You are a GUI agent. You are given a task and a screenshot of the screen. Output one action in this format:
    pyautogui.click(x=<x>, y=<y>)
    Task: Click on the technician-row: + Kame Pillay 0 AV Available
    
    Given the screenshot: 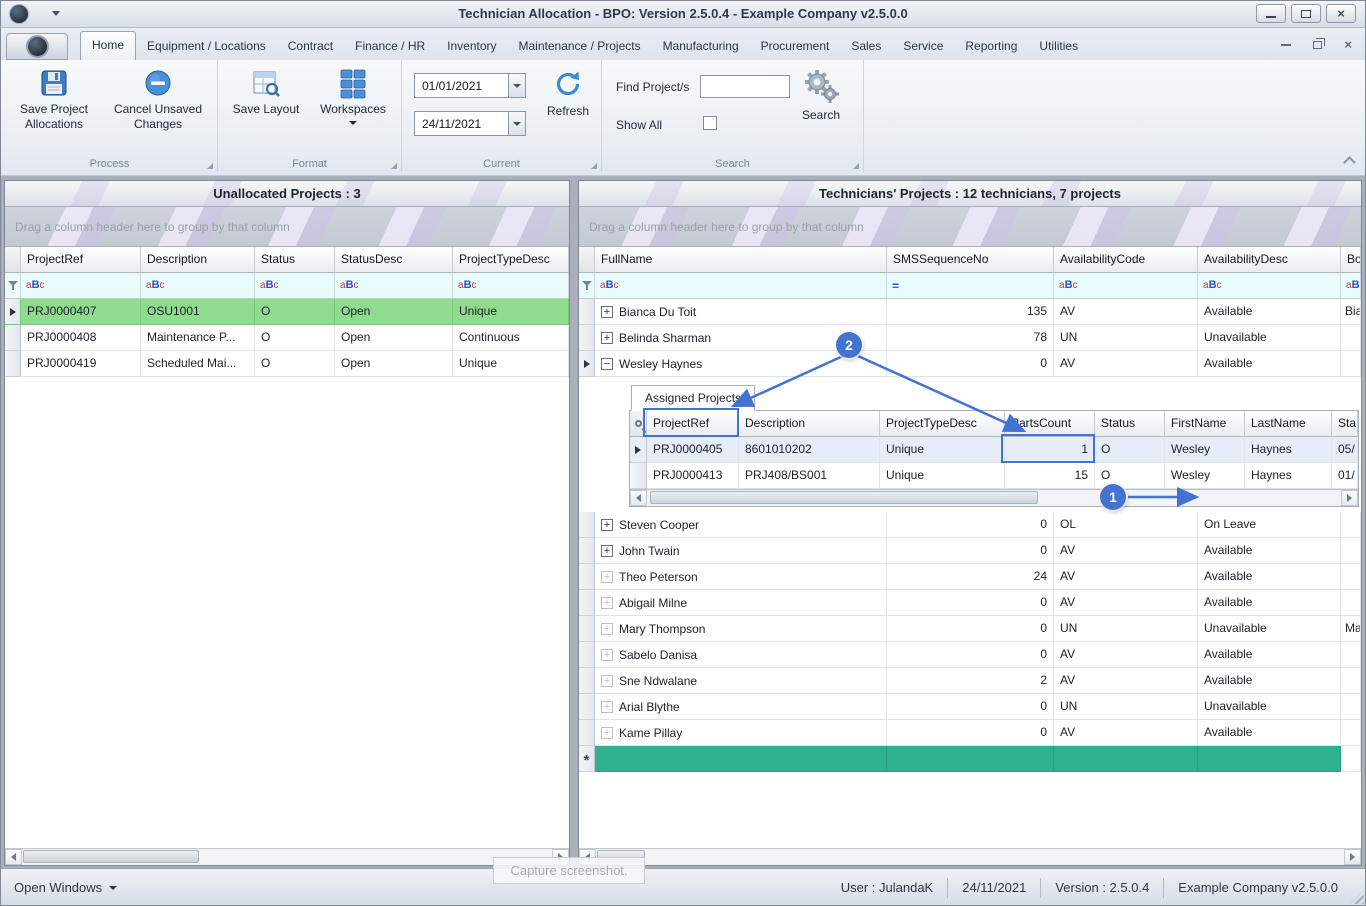 What is the action you would take?
    pyautogui.click(x=970, y=733)
    